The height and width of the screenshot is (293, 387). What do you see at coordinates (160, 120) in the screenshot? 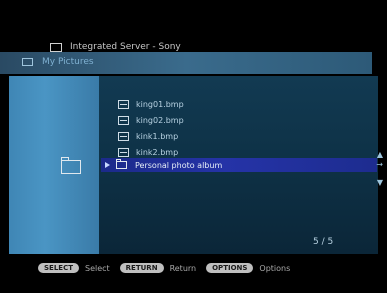
I see `list-item-label: king02.bmp` at bounding box center [160, 120].